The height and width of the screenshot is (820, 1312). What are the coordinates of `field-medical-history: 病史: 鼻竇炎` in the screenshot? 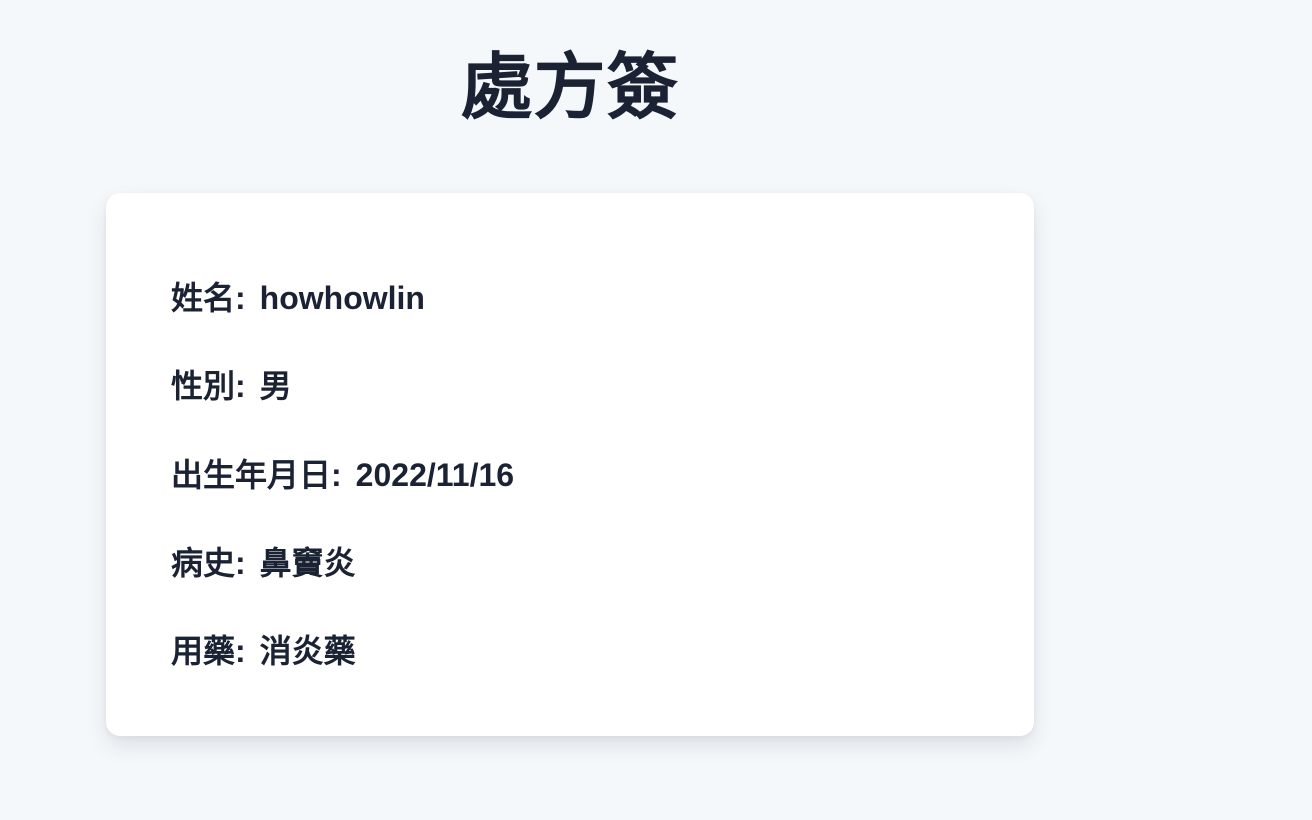 It's located at (263, 563).